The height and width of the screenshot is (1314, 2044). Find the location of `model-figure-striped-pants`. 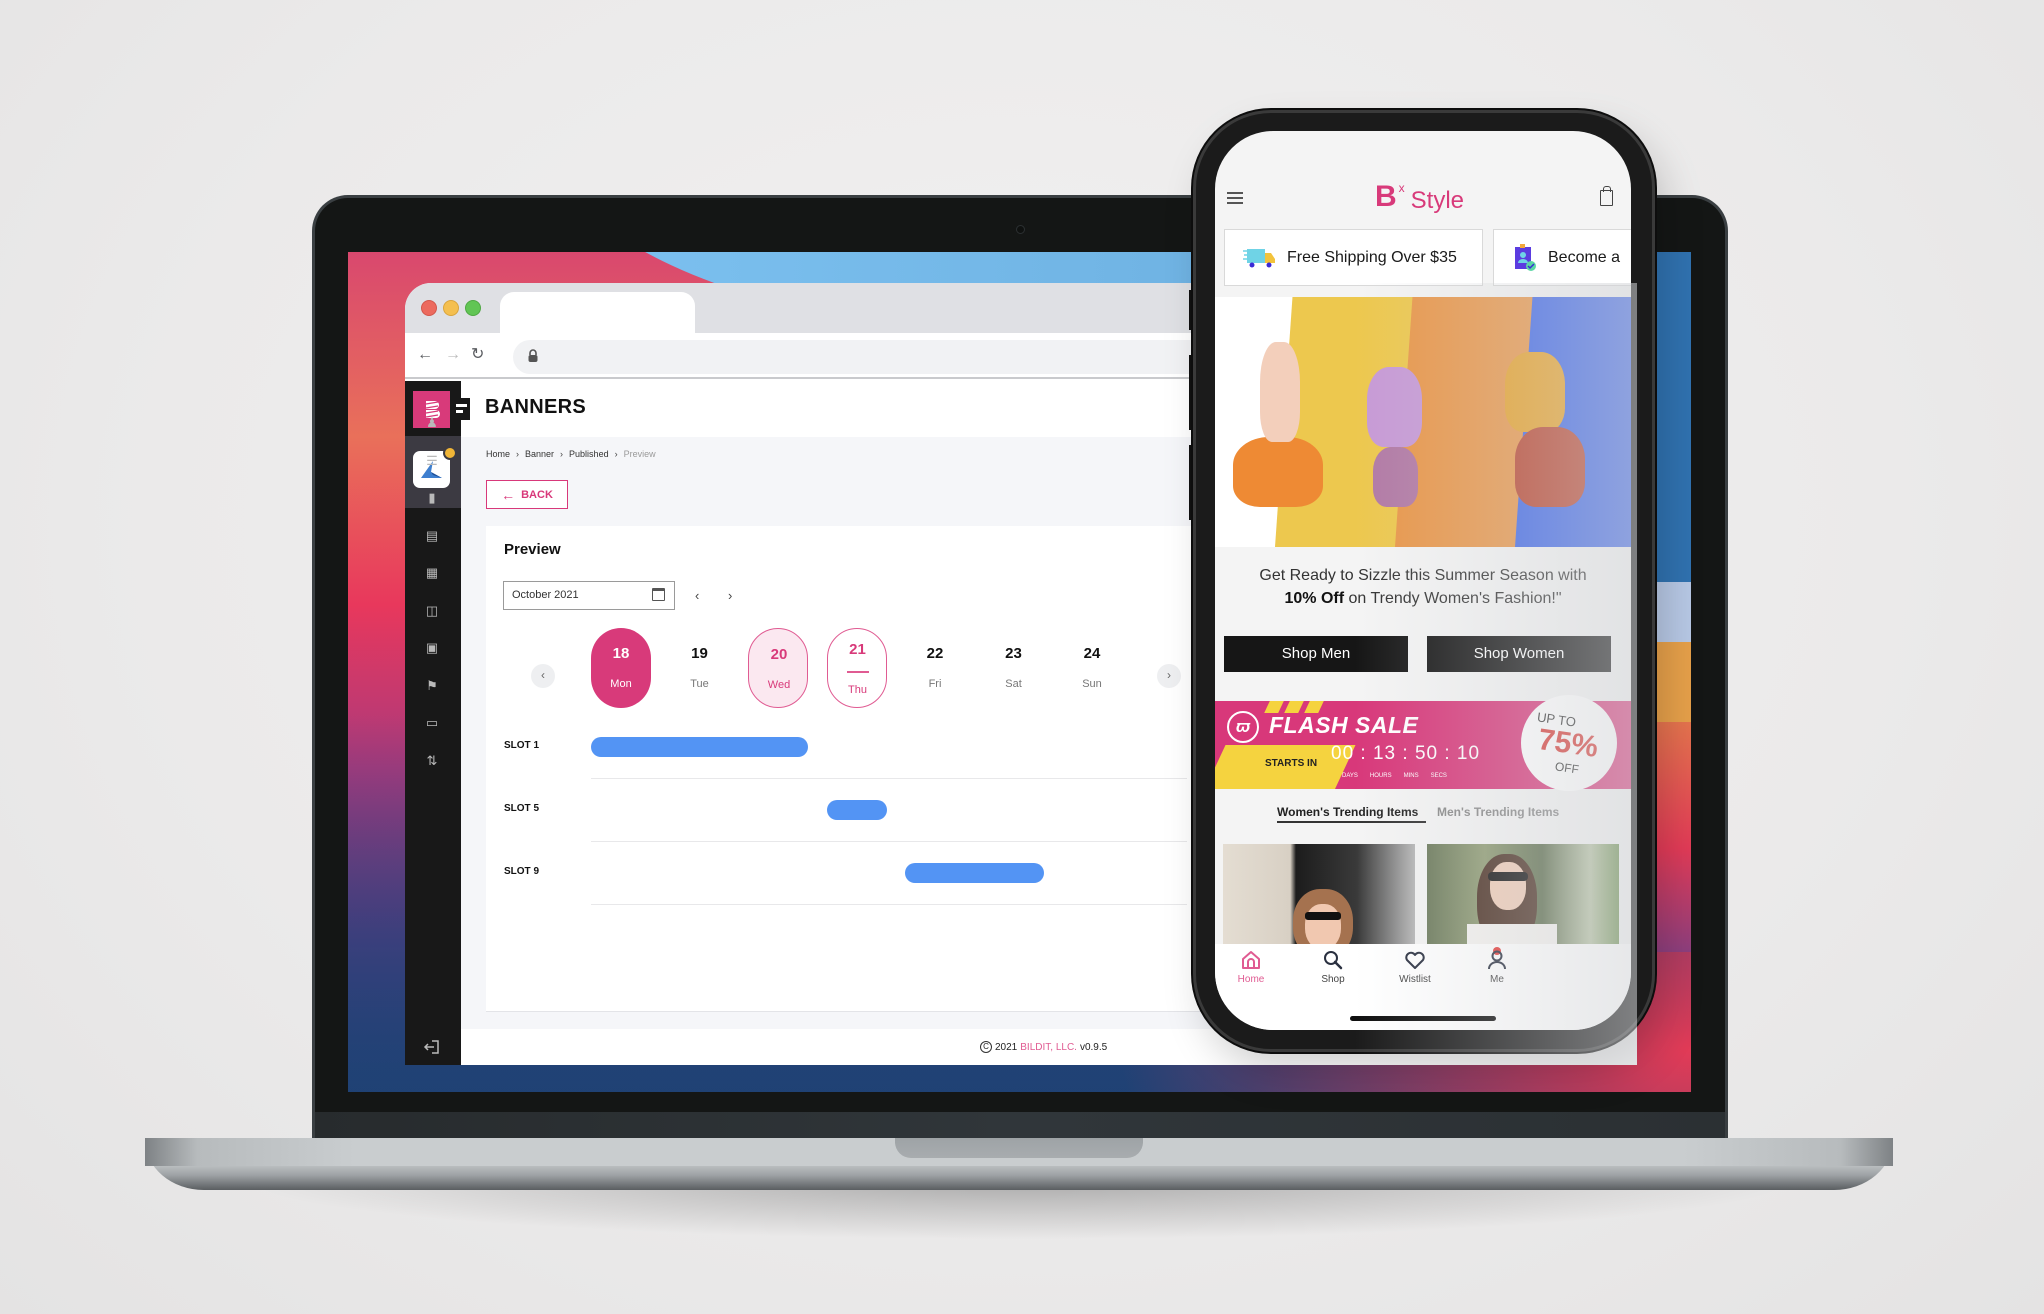

model-figure-striped-pants is located at coordinates (1395, 477).